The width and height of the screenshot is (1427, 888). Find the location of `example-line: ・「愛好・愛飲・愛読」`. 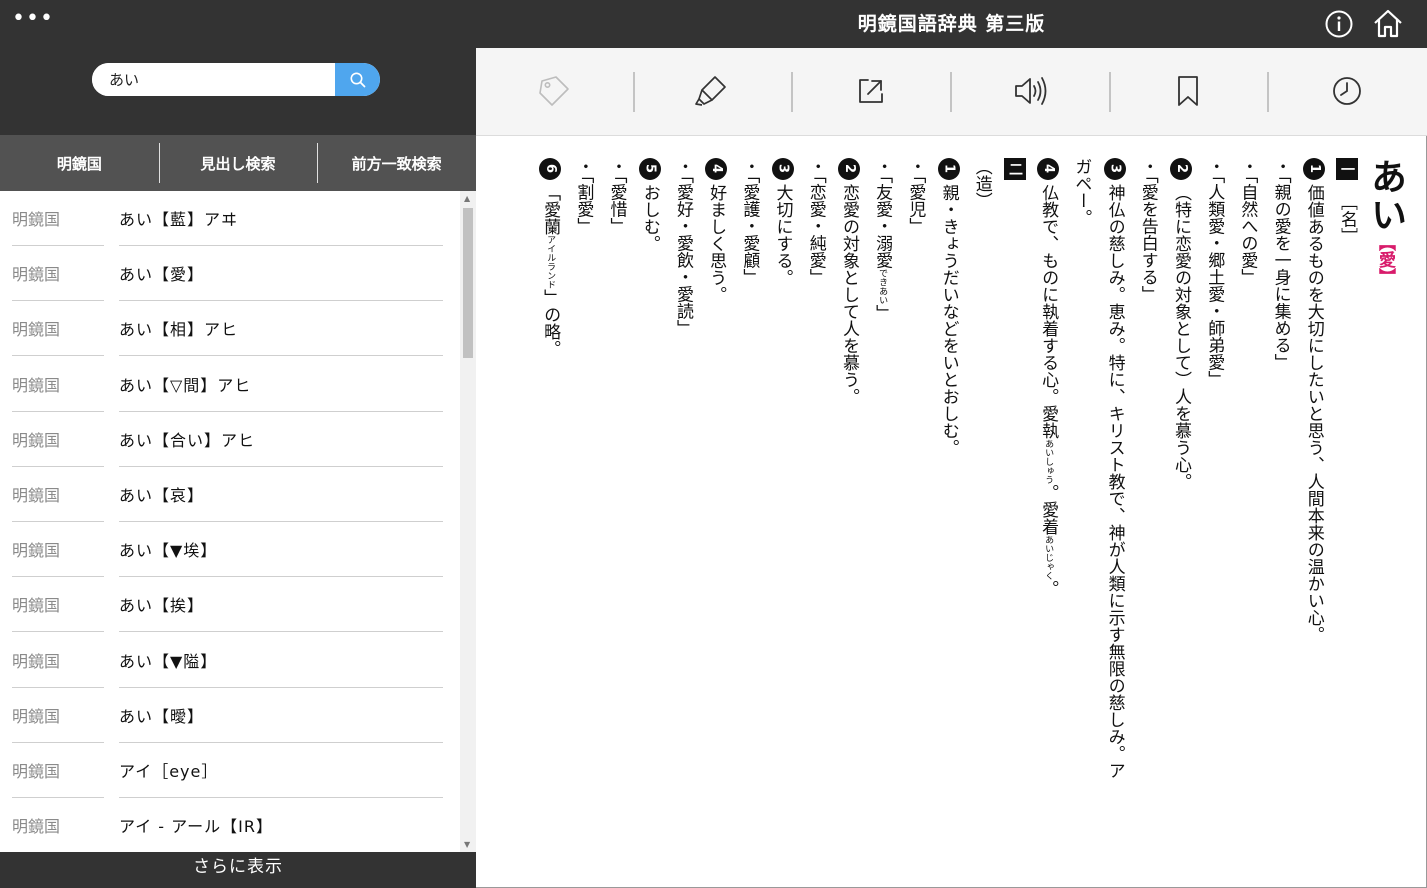

example-line: ・「愛好・愛飲・愛読」 is located at coordinates (682, 247).